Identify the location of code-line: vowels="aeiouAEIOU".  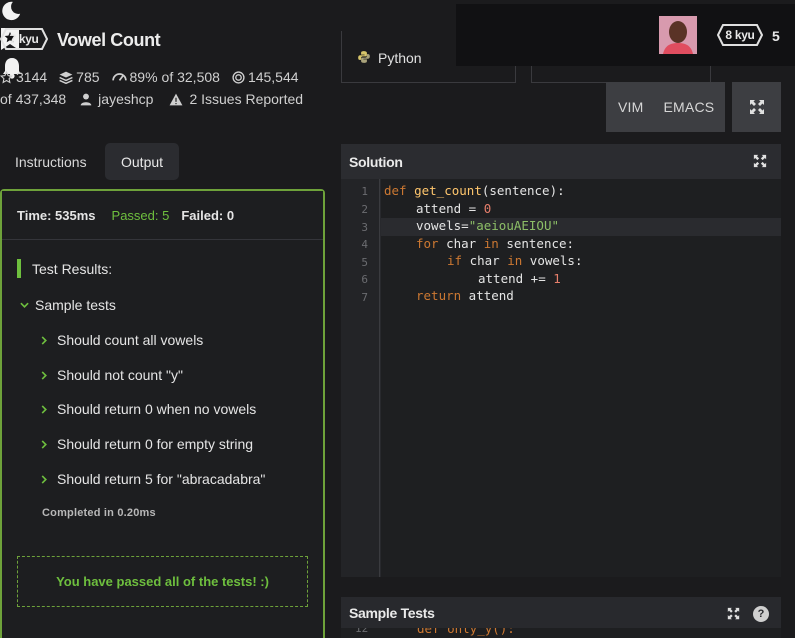
(487, 225).